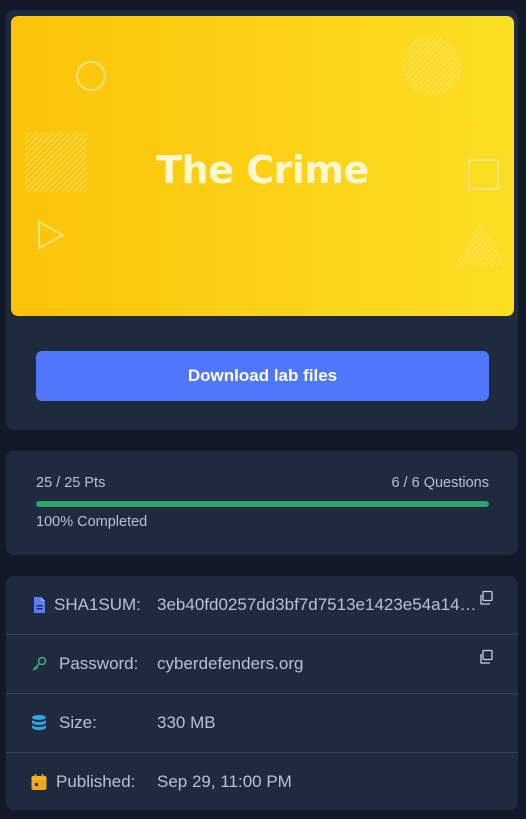  I want to click on progress-bar-fill, so click(262, 504).